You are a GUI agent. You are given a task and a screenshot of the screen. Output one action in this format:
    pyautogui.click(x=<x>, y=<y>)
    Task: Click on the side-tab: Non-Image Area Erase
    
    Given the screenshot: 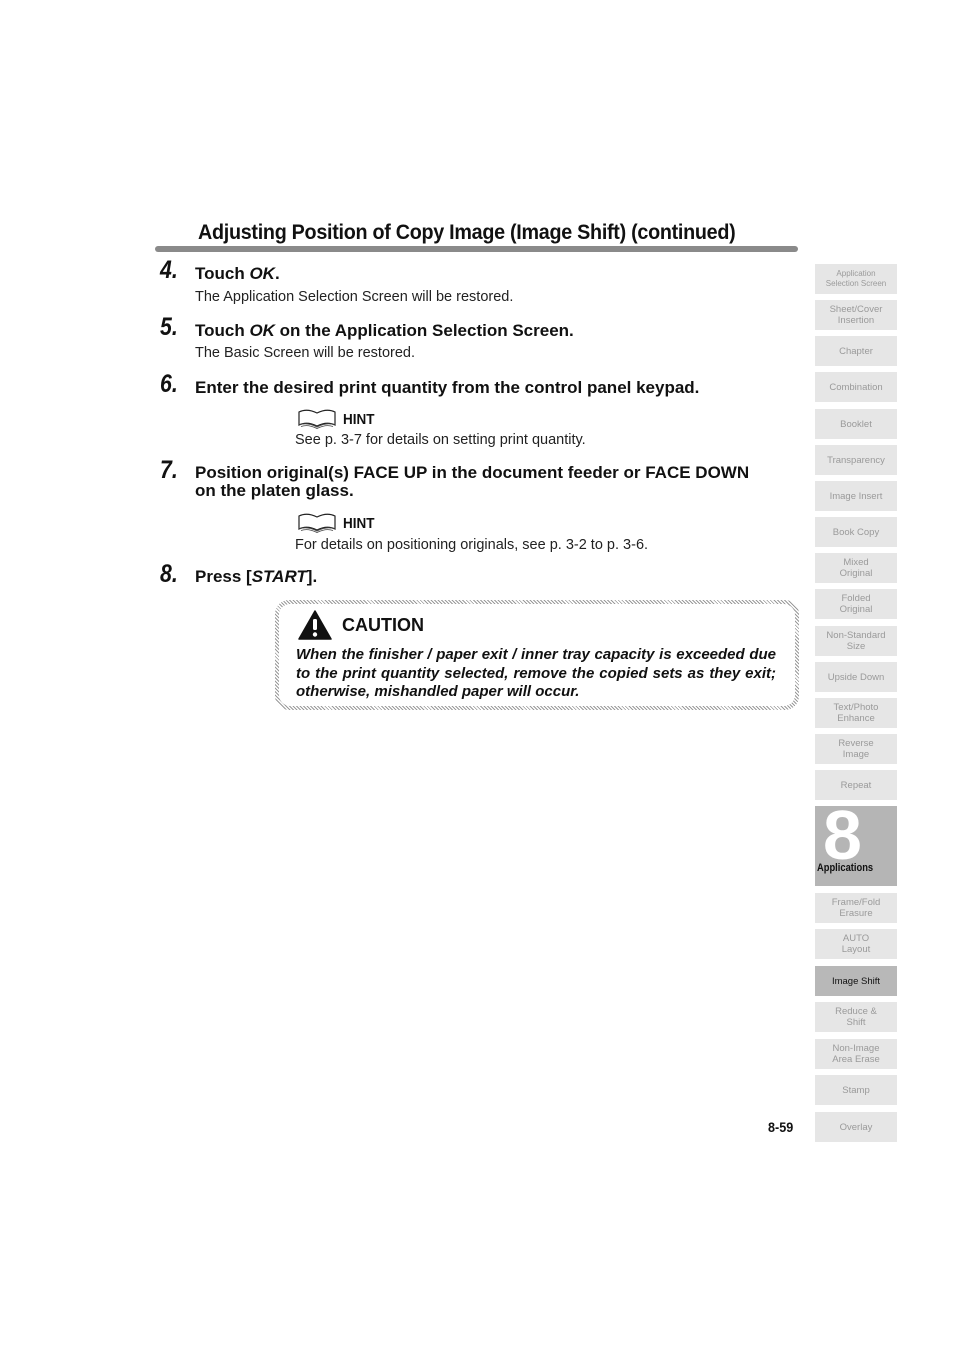 What is the action you would take?
    pyautogui.click(x=856, y=1054)
    